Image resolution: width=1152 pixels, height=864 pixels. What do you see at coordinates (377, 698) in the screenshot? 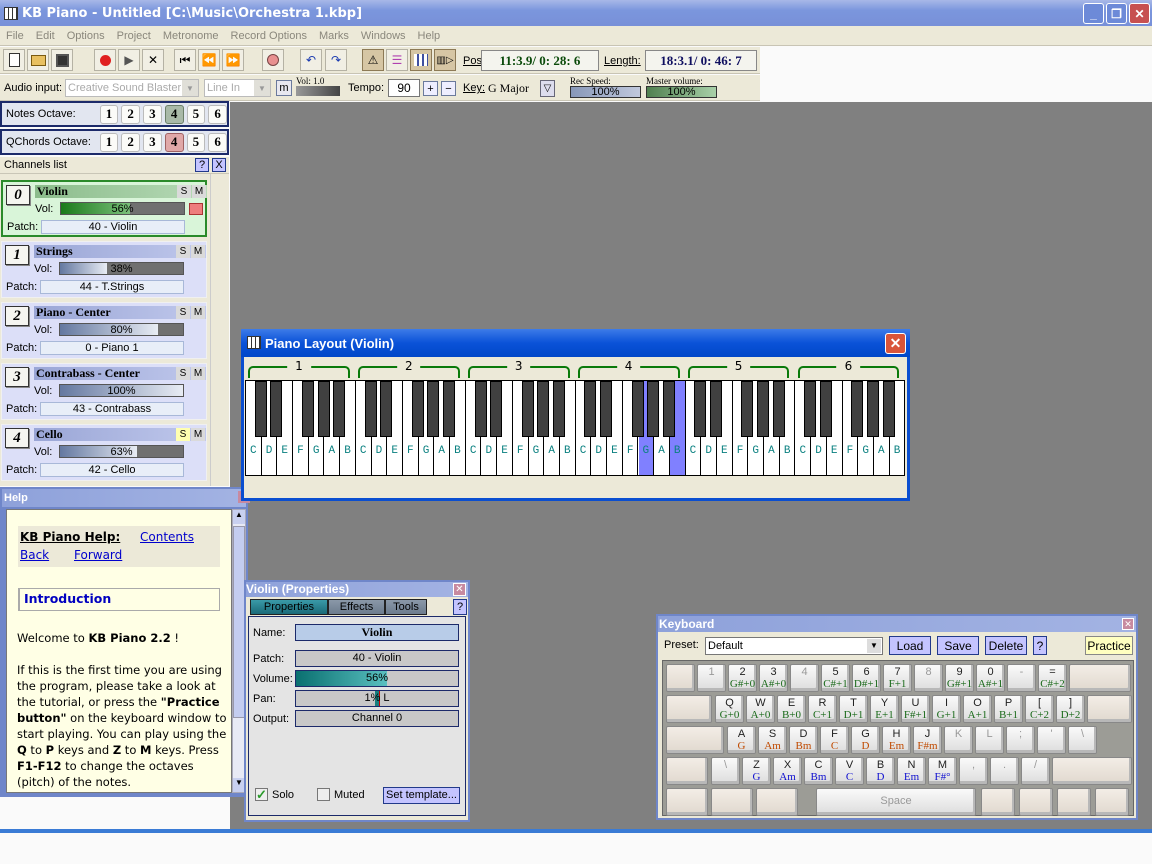
I see `pan-slider: 1% L` at bounding box center [377, 698].